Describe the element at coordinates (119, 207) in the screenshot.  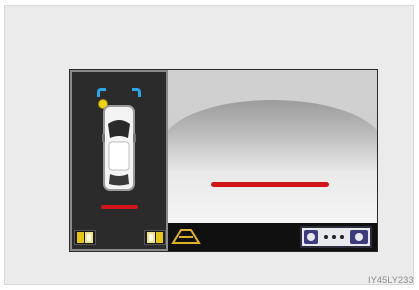
I see `rear-guide-line` at that location.